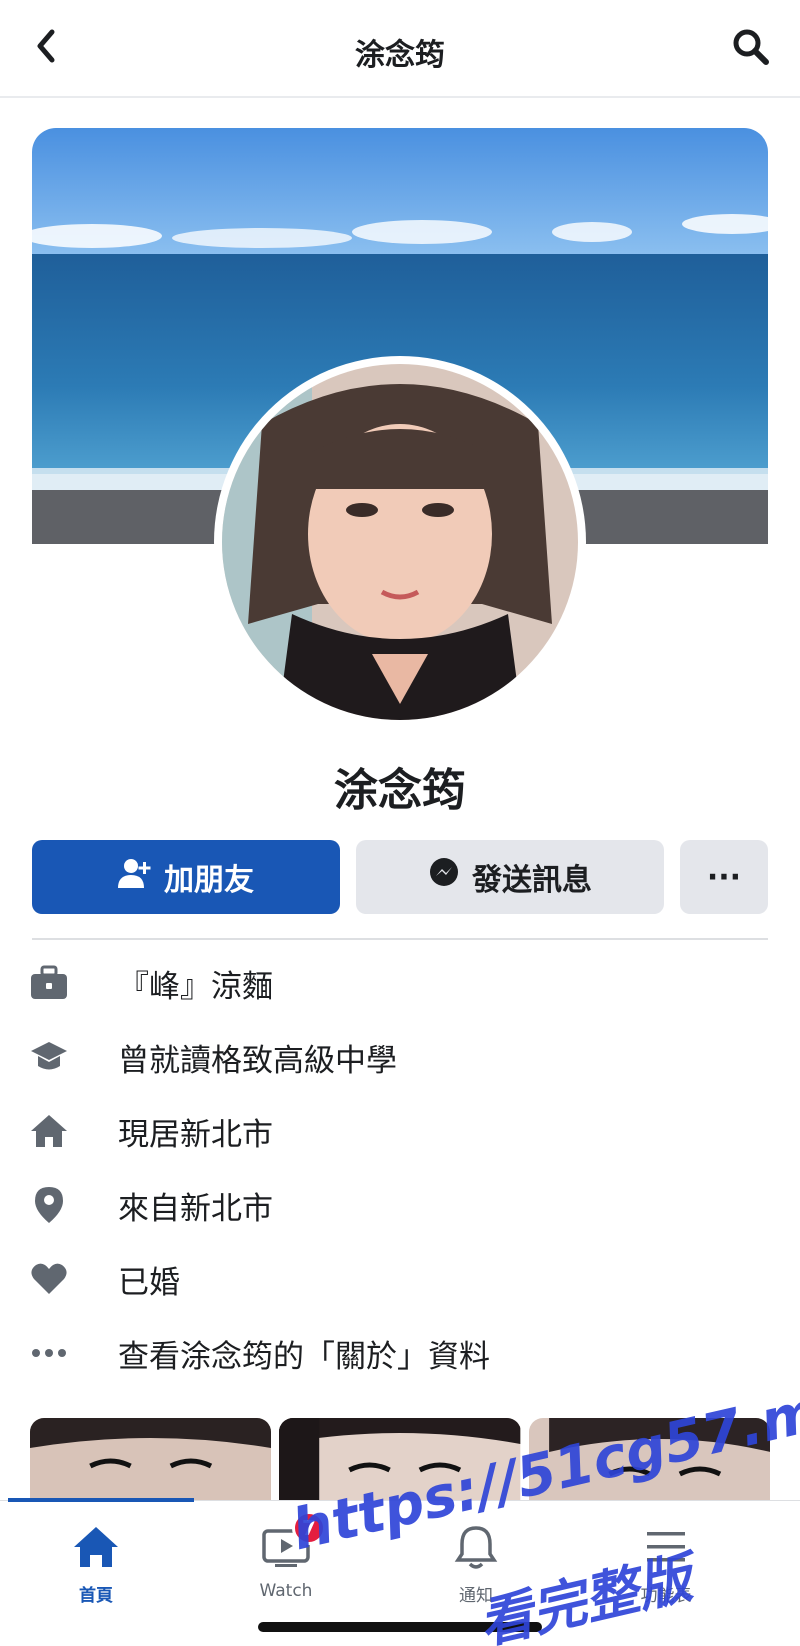 The height and width of the screenshot is (1646, 800). I want to click on intro-text: 曾就讀格致高級中學, so click(257, 1060).